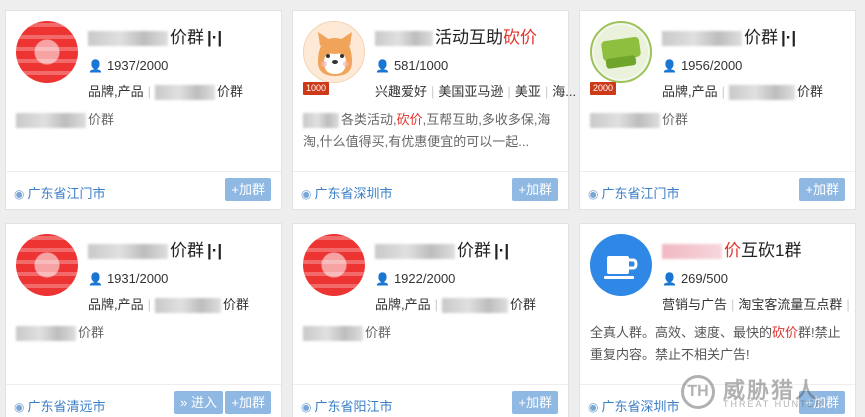 Image resolution: width=865 pixels, height=417 pixels. What do you see at coordinates (456, 35) in the screenshot?
I see `group-title: 活动互助砍价` at bounding box center [456, 35].